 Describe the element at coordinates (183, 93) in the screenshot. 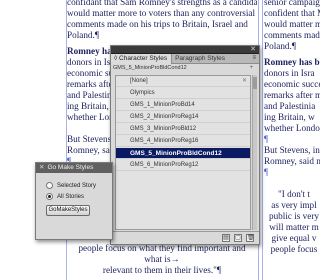

I see `style-row: Olympics` at that location.